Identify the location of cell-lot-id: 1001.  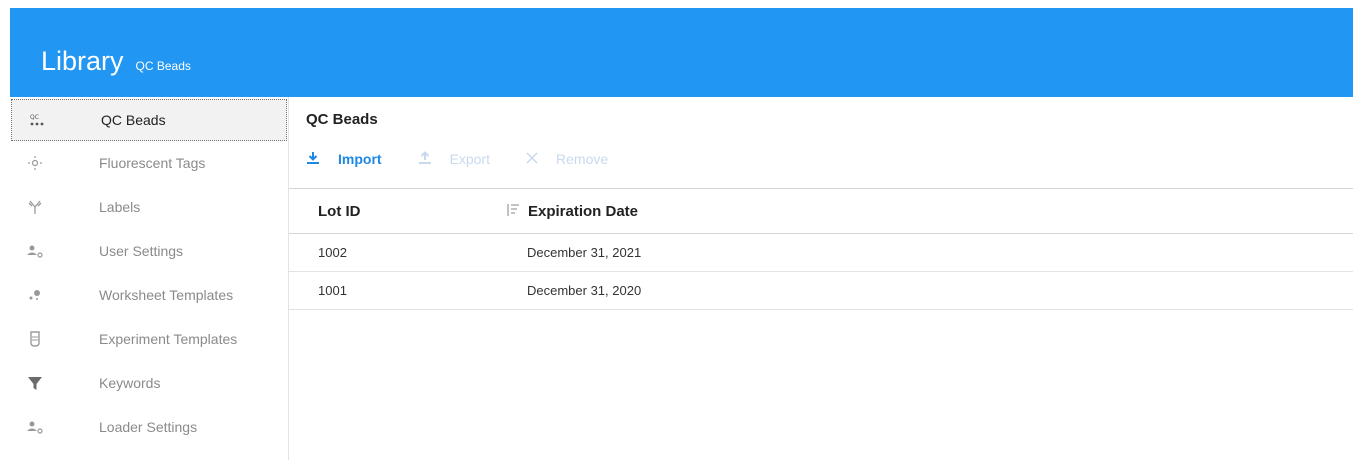
(332, 290).